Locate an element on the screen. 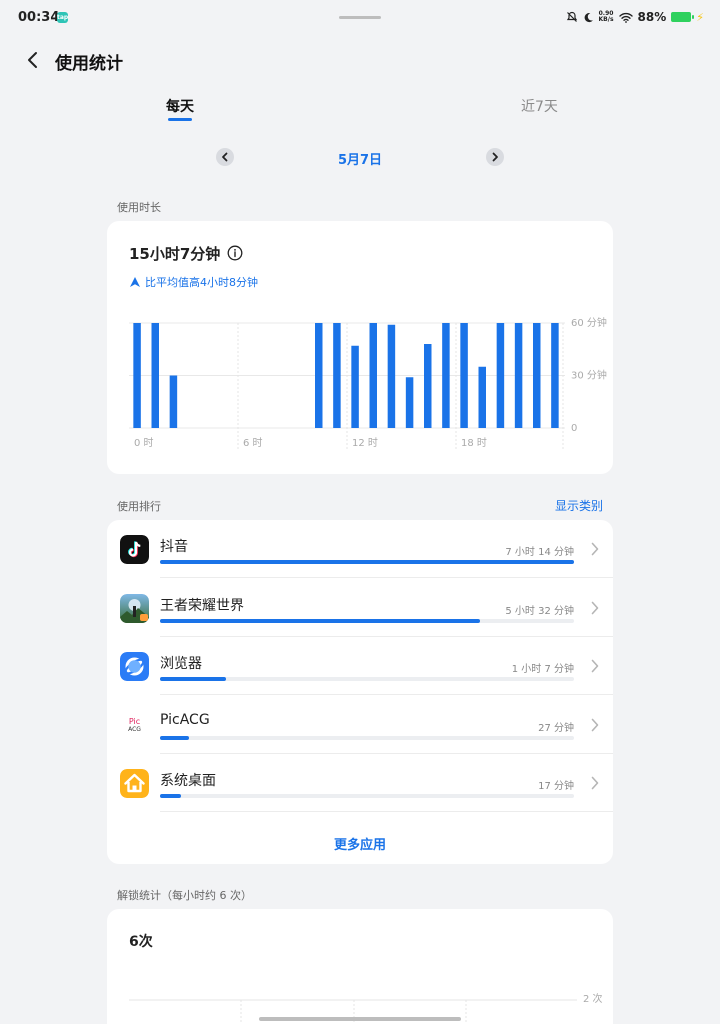 The width and height of the screenshot is (720, 1024). picacg-icon-text: ACG is located at coordinates (134, 729).